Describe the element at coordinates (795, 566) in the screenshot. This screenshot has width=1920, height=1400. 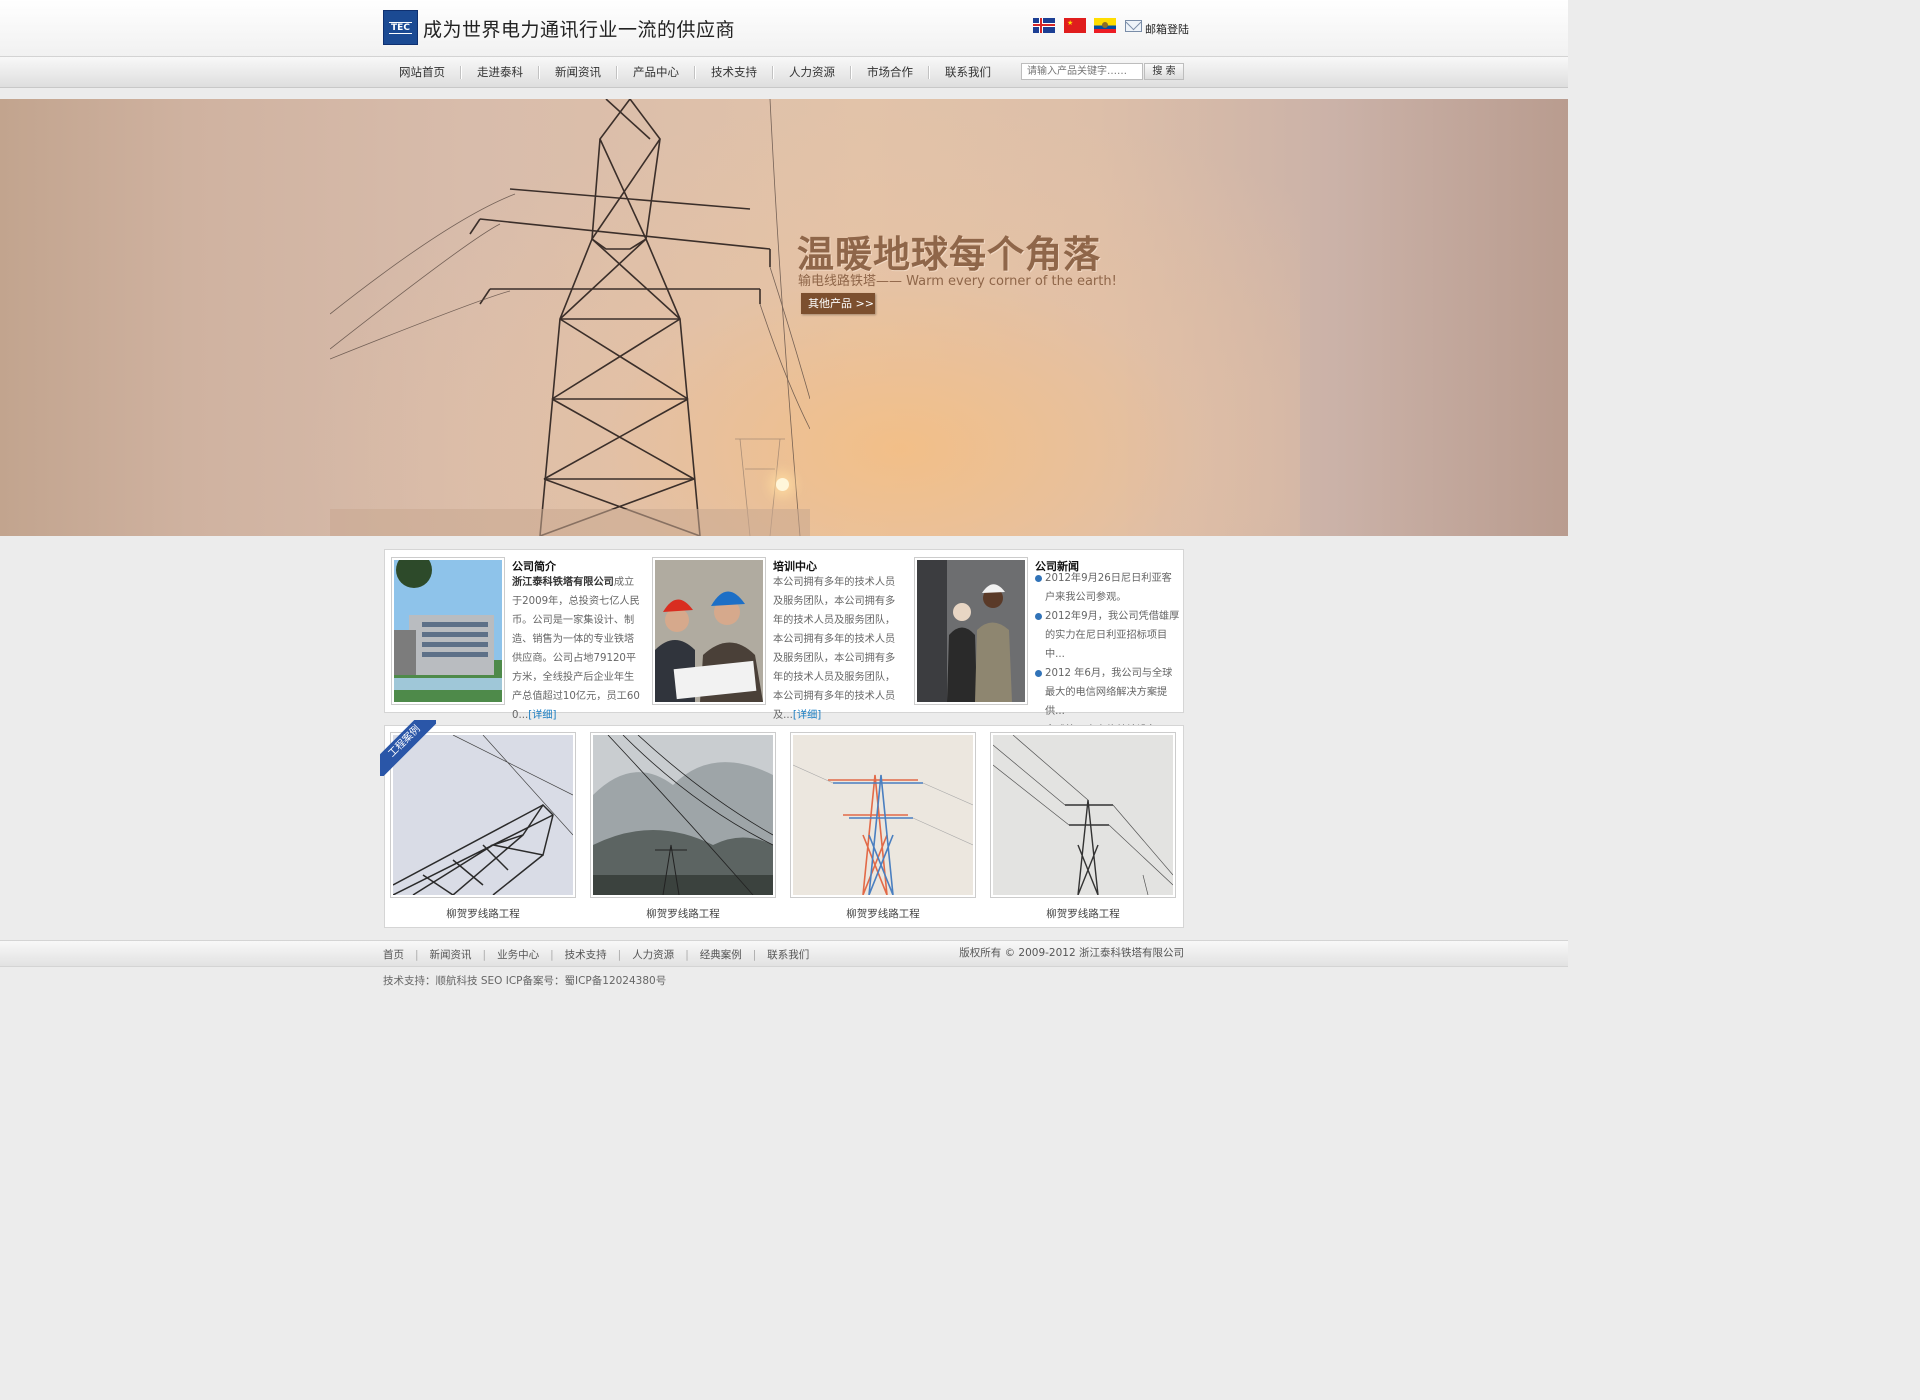
I see `training-title: 培训中心` at that location.